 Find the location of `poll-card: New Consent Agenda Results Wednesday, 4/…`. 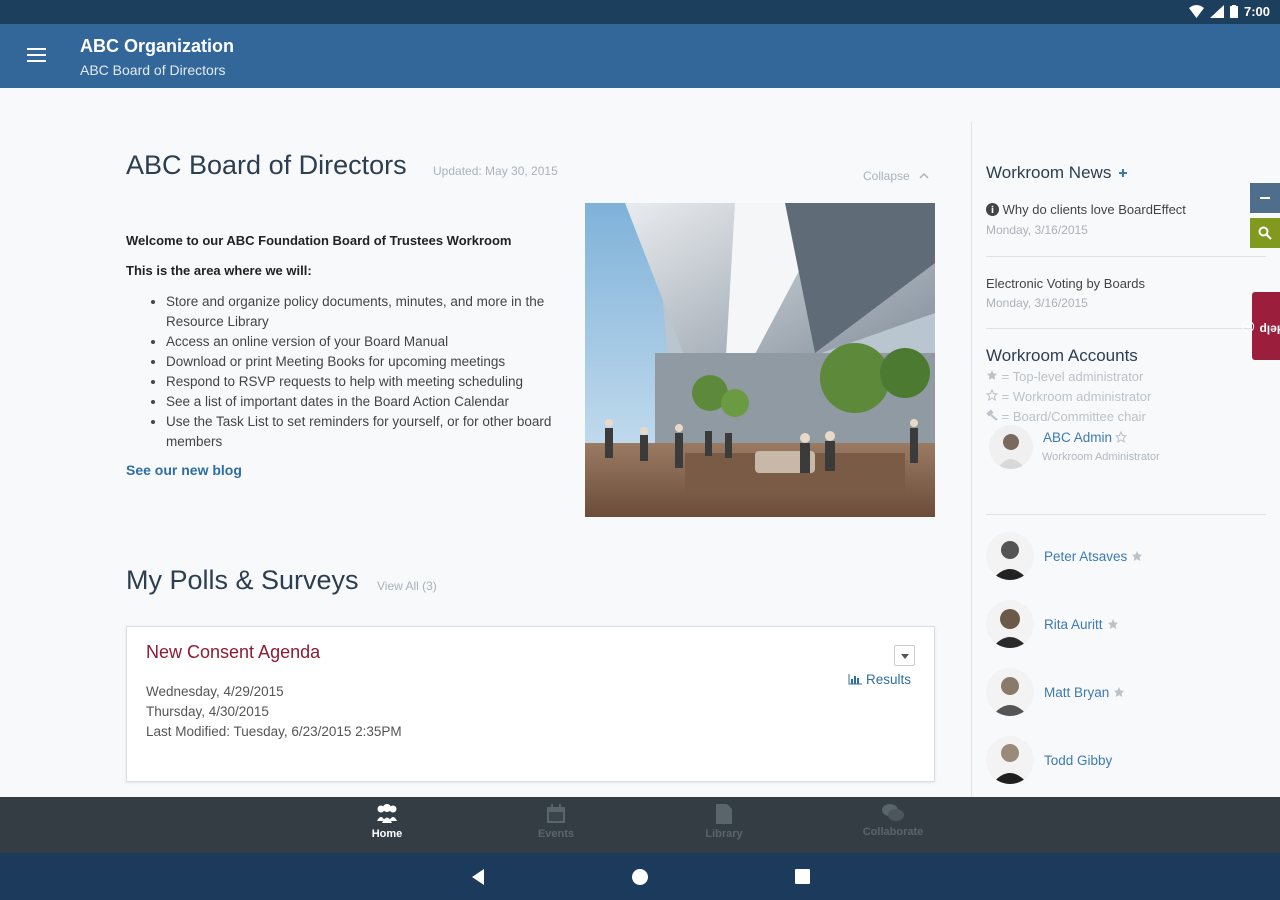

poll-card: New Consent Agenda Results Wednesday, 4/… is located at coordinates (530, 704).